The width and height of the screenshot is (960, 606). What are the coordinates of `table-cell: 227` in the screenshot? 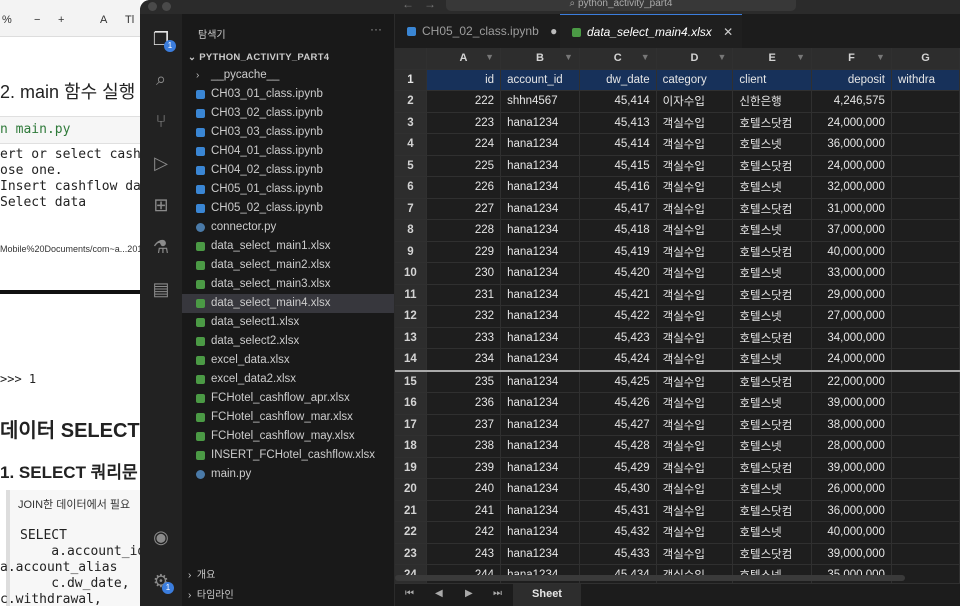 It's located at (464, 209).